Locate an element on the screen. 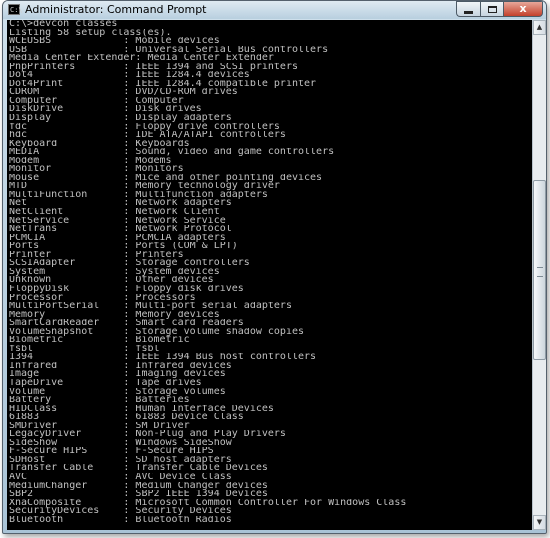 This screenshot has width=550, height=538. console-line: hdc : IDE ATA/ATAPI controllers is located at coordinates (147, 135).